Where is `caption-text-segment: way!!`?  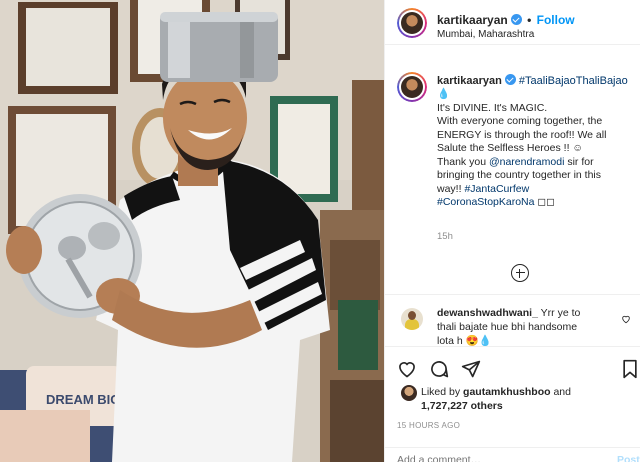 caption-text-segment: way!! is located at coordinates (451, 188).